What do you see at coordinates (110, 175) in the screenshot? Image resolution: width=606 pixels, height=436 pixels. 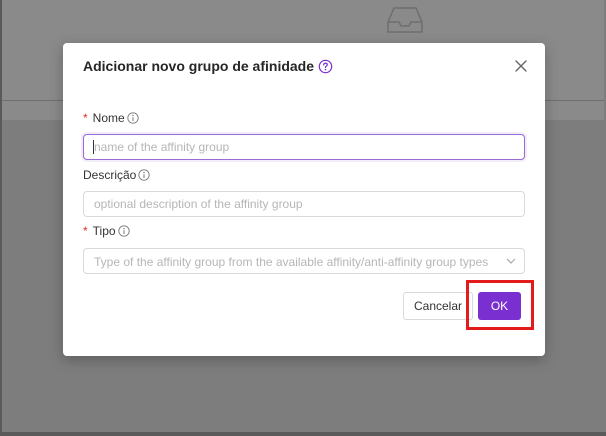 I see `description-label: Descrição` at bounding box center [110, 175].